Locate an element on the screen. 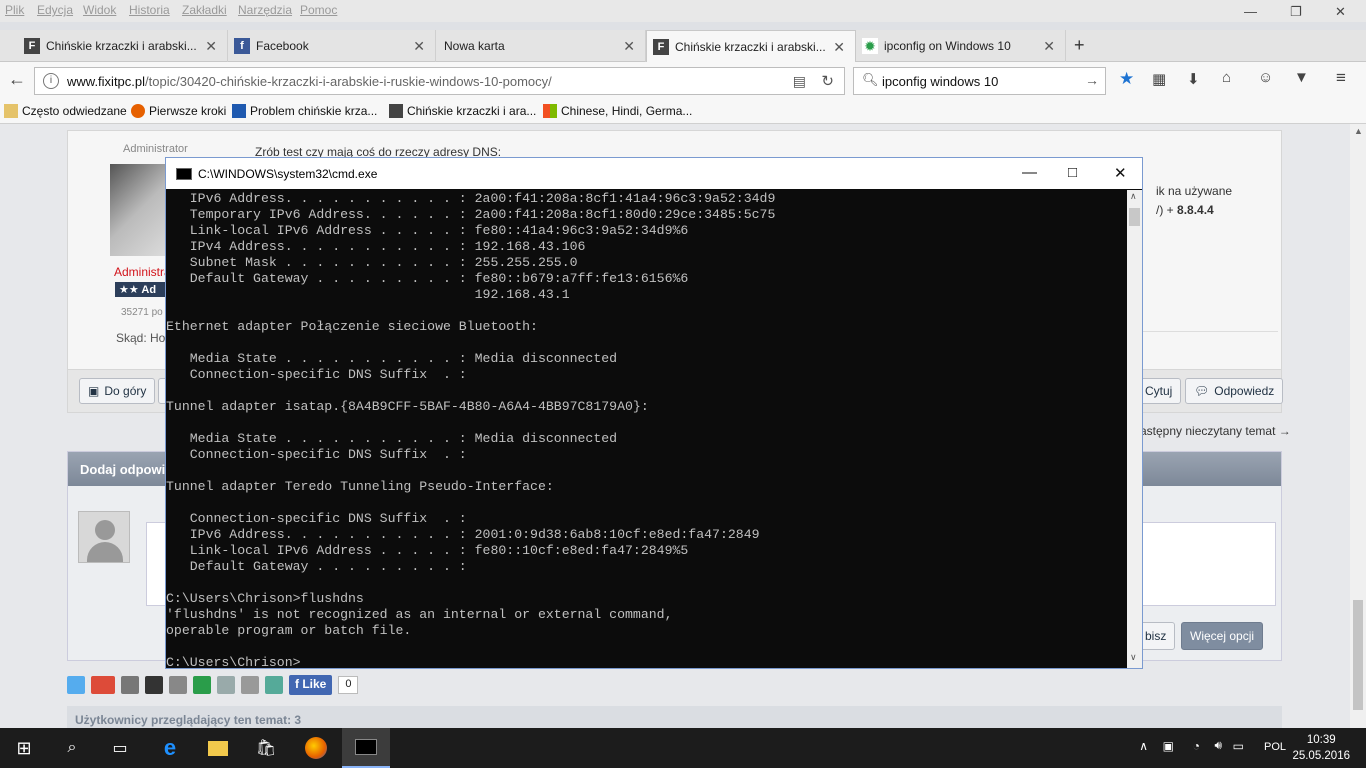  home-icon: ⌂ is located at coordinates (1226, 77).